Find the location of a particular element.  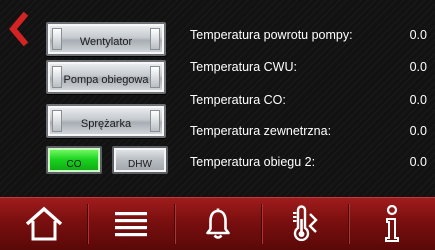

fan-button: Wentylator is located at coordinates (106, 39).